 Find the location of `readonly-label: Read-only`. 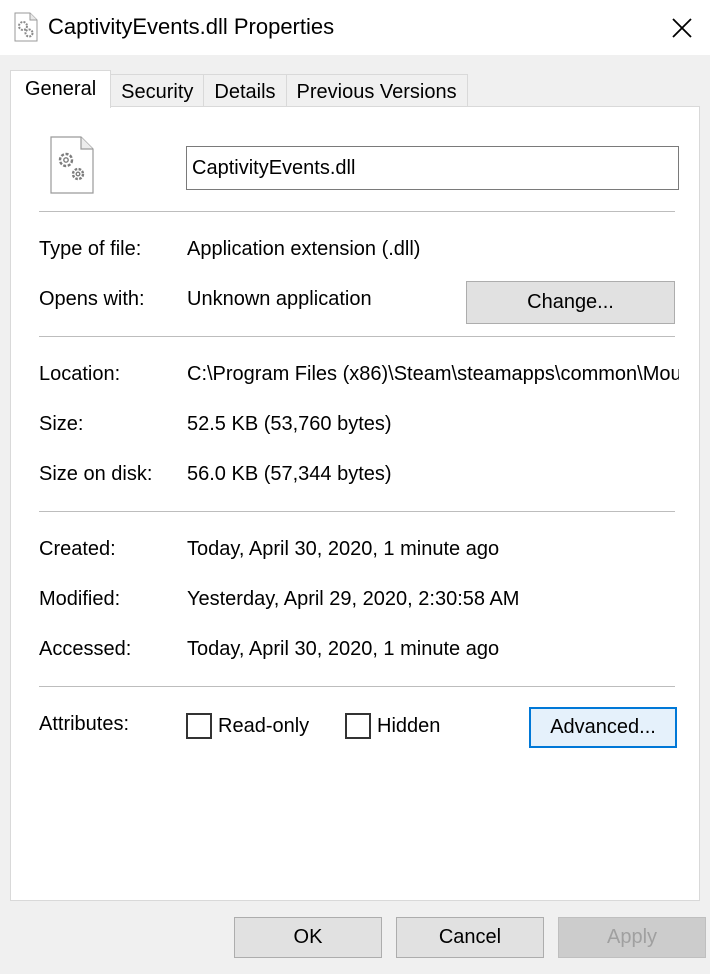

readonly-label: Read-only is located at coordinates (264, 726).